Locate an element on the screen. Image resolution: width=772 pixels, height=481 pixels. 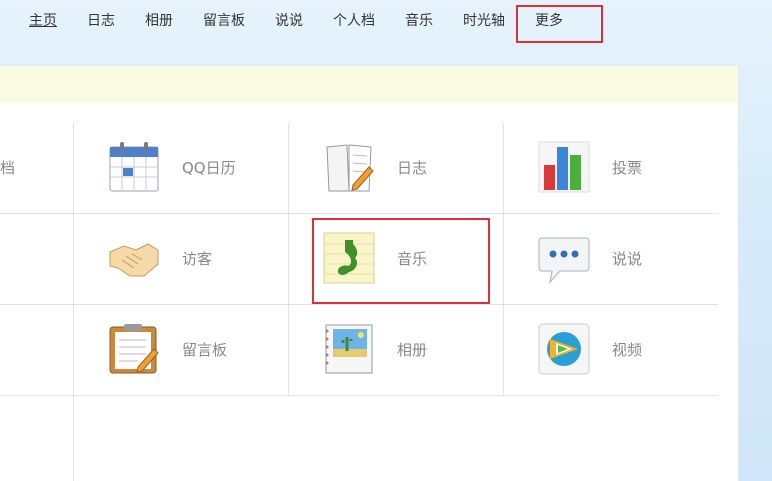
app-album: 相册 is located at coordinates (375, 349).